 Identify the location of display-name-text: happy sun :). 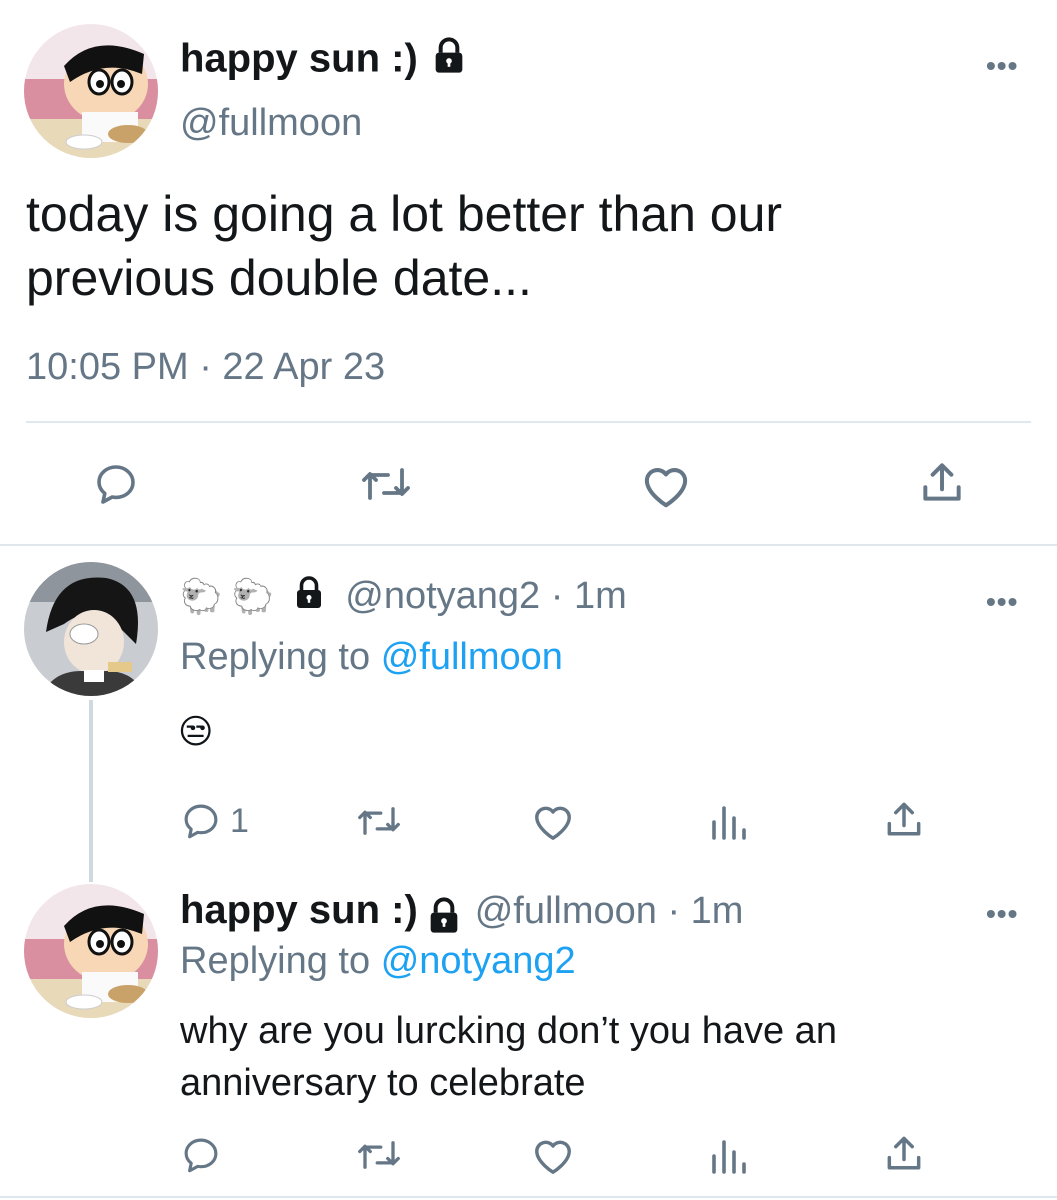
(299, 58).